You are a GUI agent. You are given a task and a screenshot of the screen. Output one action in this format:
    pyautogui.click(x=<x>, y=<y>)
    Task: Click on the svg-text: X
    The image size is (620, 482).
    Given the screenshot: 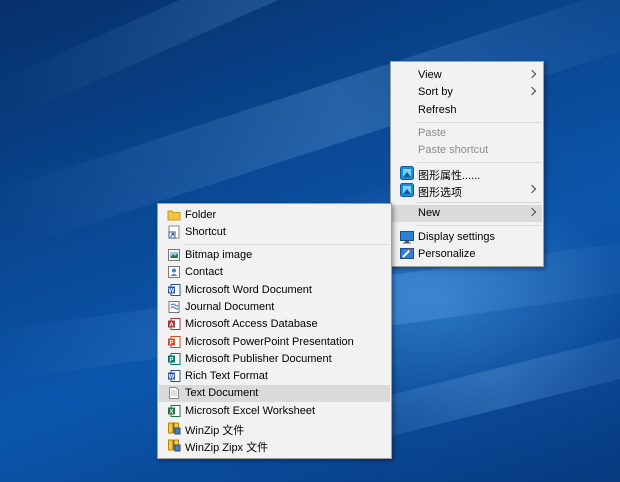 What is the action you would take?
    pyautogui.click(x=171, y=412)
    